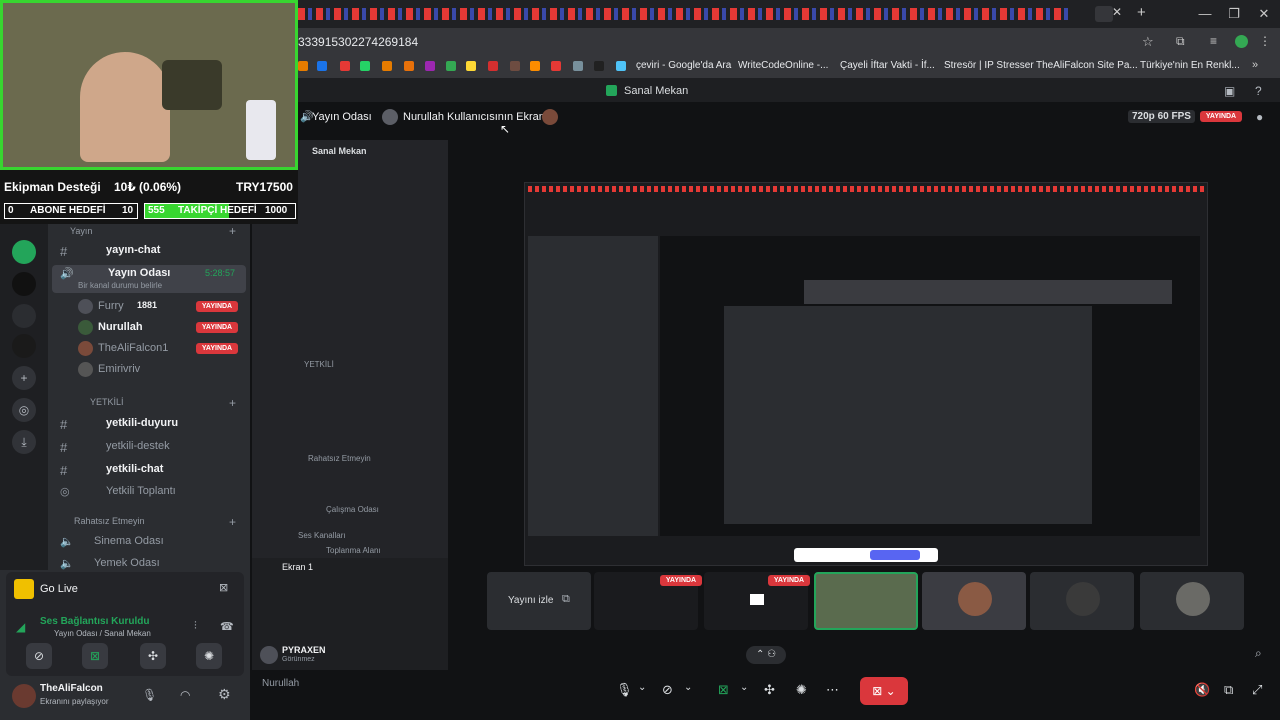 Image resolution: width=1280 pixels, height=720 pixels. Describe the element at coordinates (142, 423) in the screenshot. I see `channel-yetkili-duyuru: yetkili-duyuru` at that location.